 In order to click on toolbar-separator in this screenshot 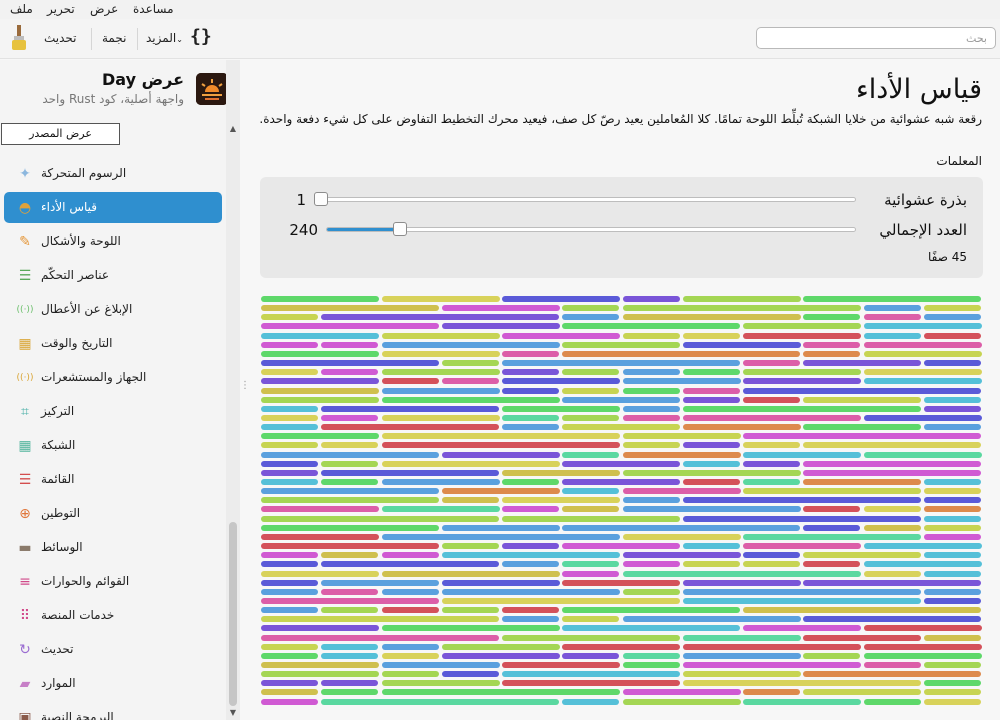, I will do `click(137, 39)`.